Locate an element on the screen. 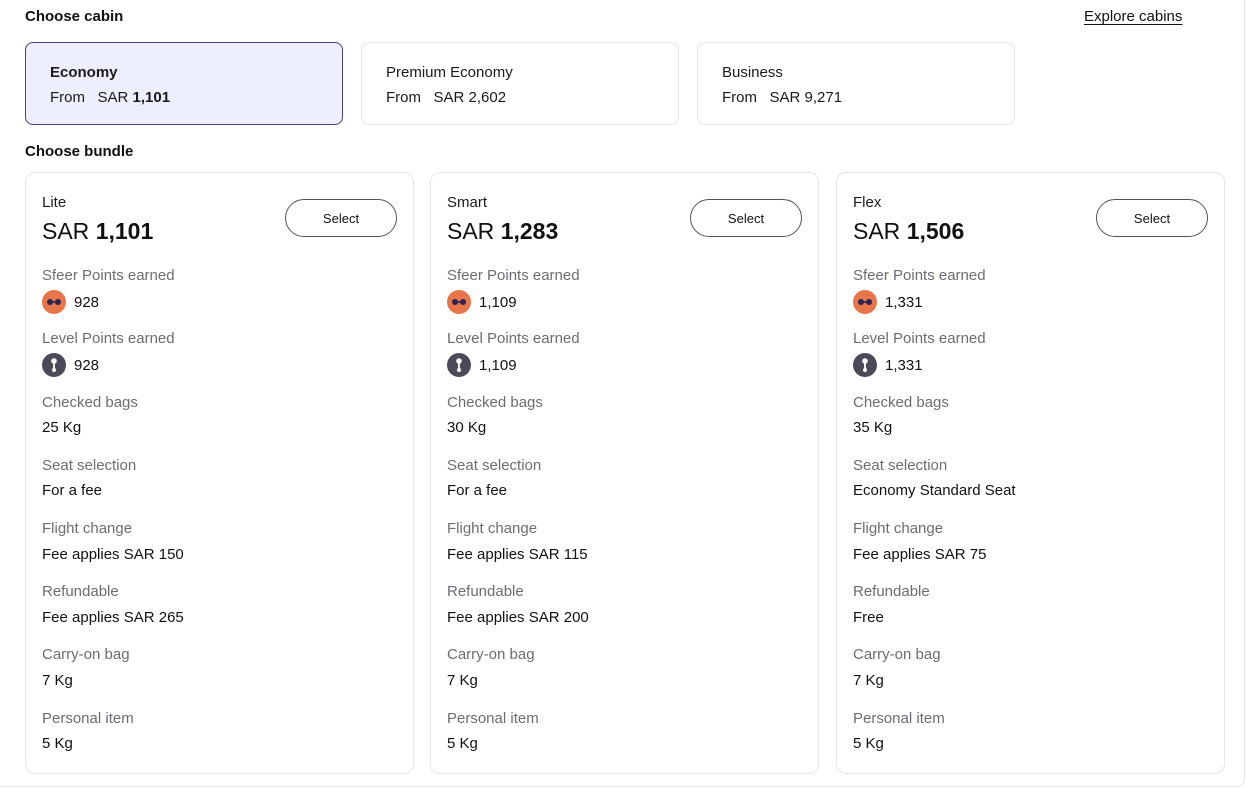 The image size is (1246, 788). cabin-card-economy: Economy From SAR 1,101 is located at coordinates (184, 83).